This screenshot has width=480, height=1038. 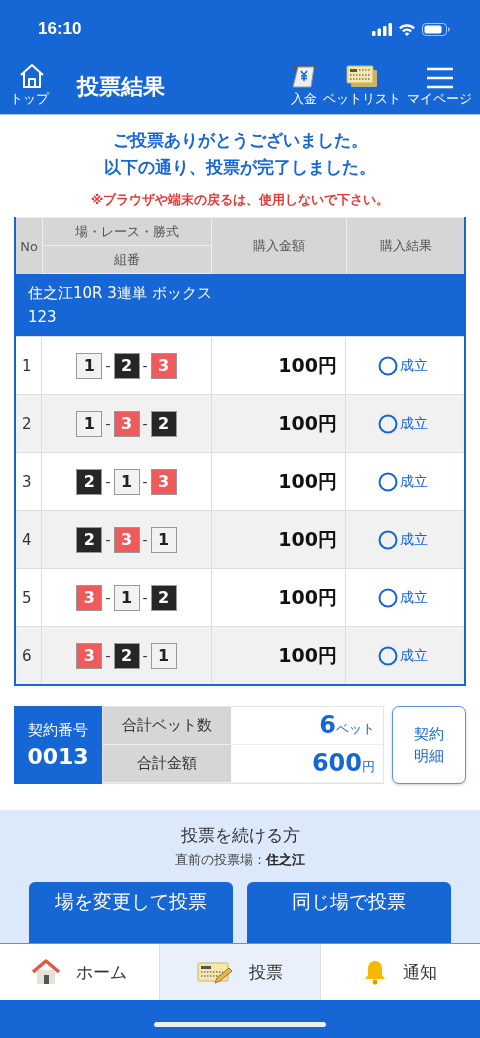 What do you see at coordinates (304, 99) in the screenshot?
I see `action-label: 入金` at bounding box center [304, 99].